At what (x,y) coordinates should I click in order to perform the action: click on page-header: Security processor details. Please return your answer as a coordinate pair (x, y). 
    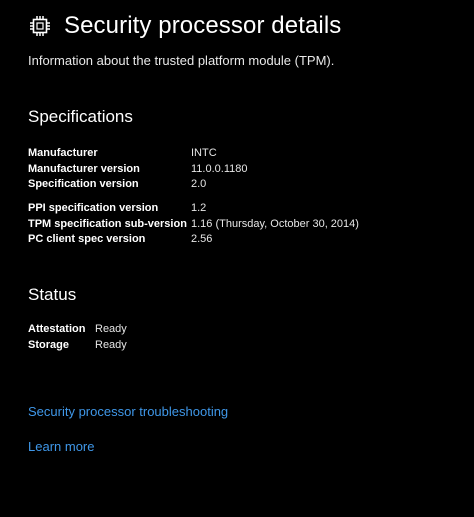
    Looking at the image, I should click on (184, 26).